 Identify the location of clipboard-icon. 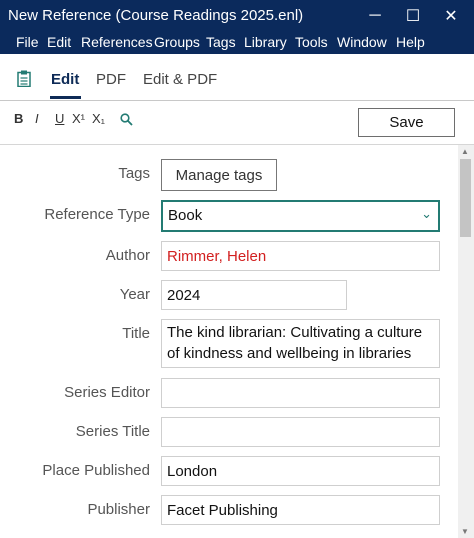
(24, 81).